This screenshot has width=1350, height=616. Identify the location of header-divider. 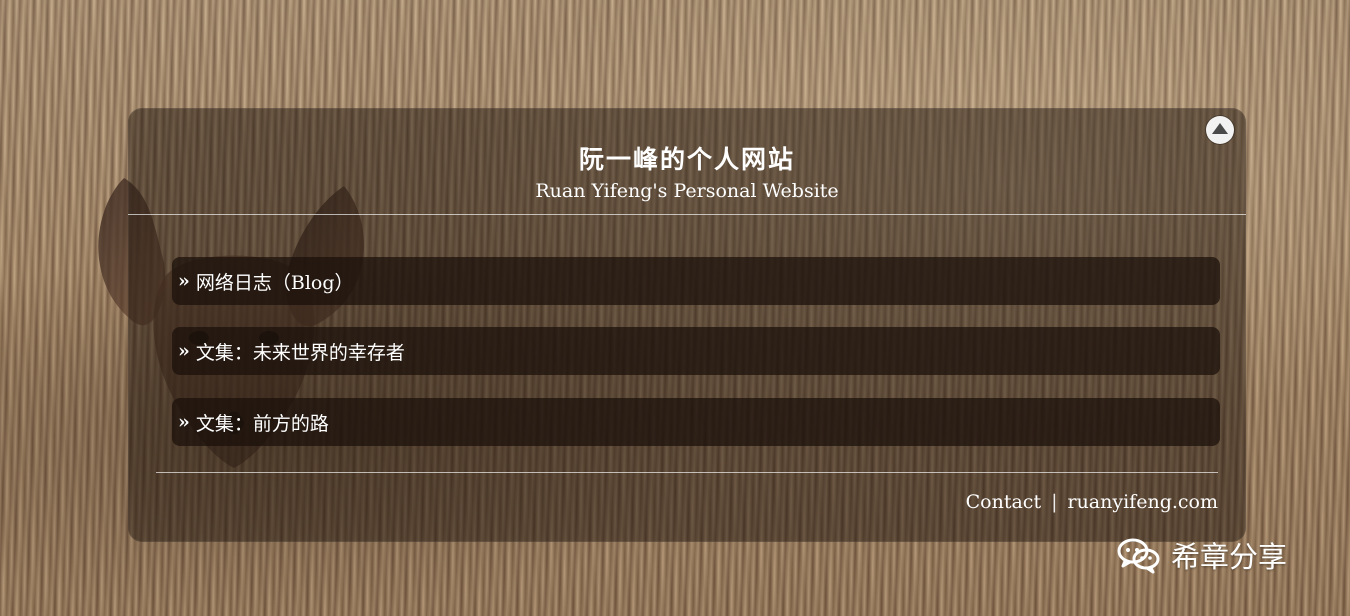
(687, 214).